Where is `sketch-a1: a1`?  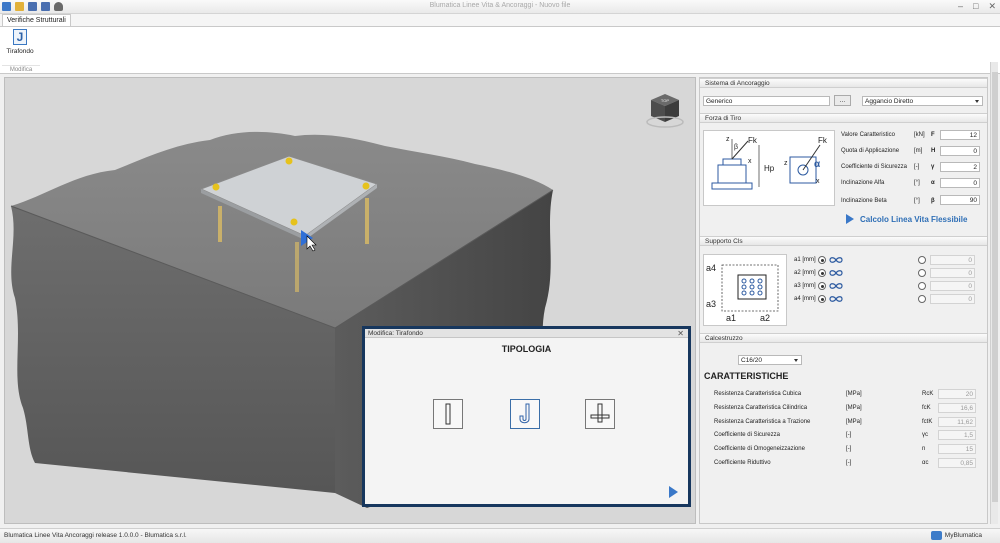
sketch-a1: a1 is located at coordinates (731, 318).